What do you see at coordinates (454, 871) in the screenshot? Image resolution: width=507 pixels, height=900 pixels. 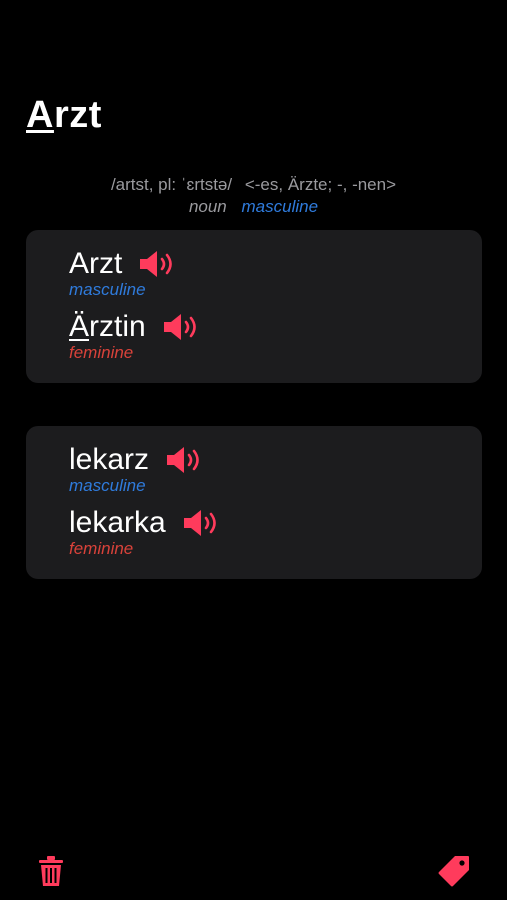 I see `tag-icon` at bounding box center [454, 871].